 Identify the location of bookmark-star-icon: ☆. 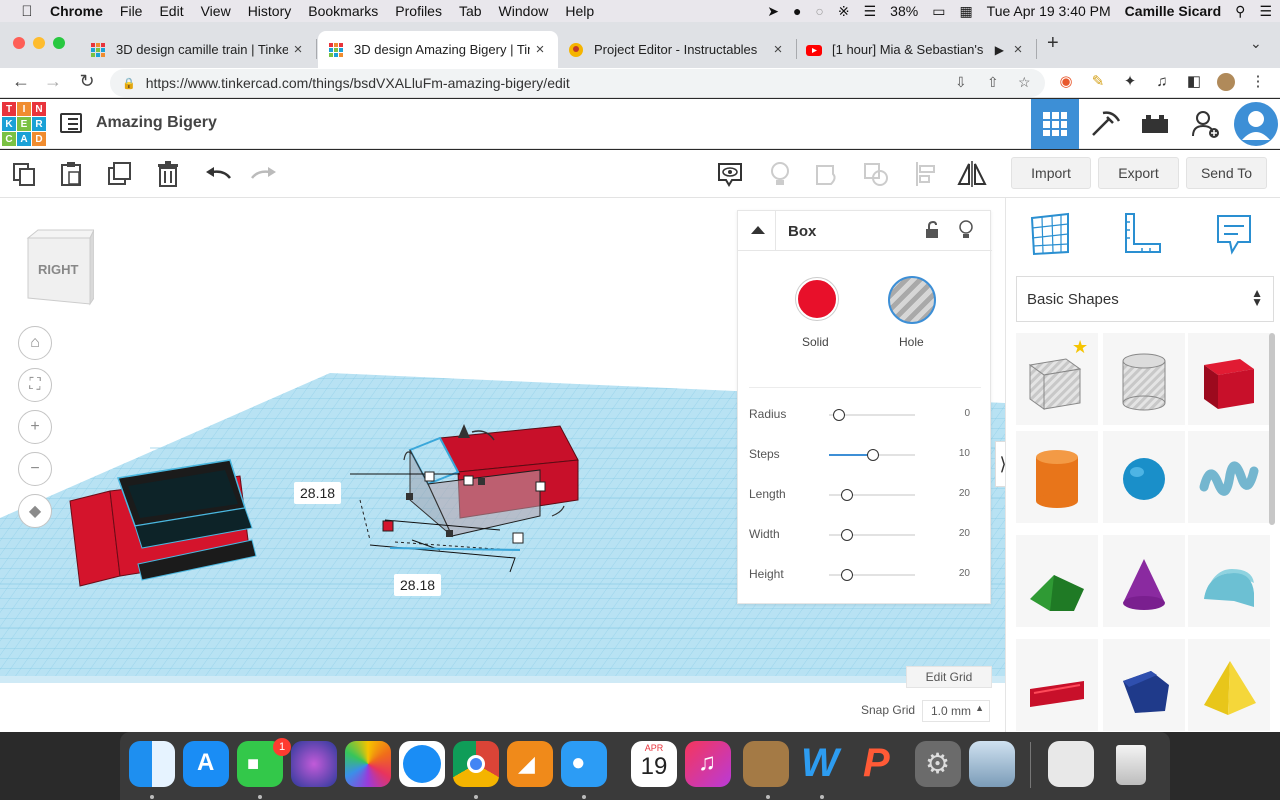
(1024, 82).